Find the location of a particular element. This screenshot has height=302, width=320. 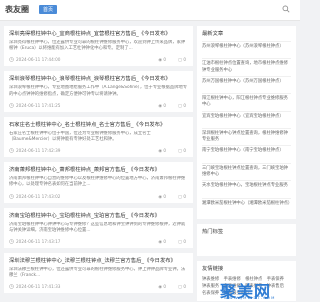

friend-links-title: 友情链接 is located at coordinates (213, 268).